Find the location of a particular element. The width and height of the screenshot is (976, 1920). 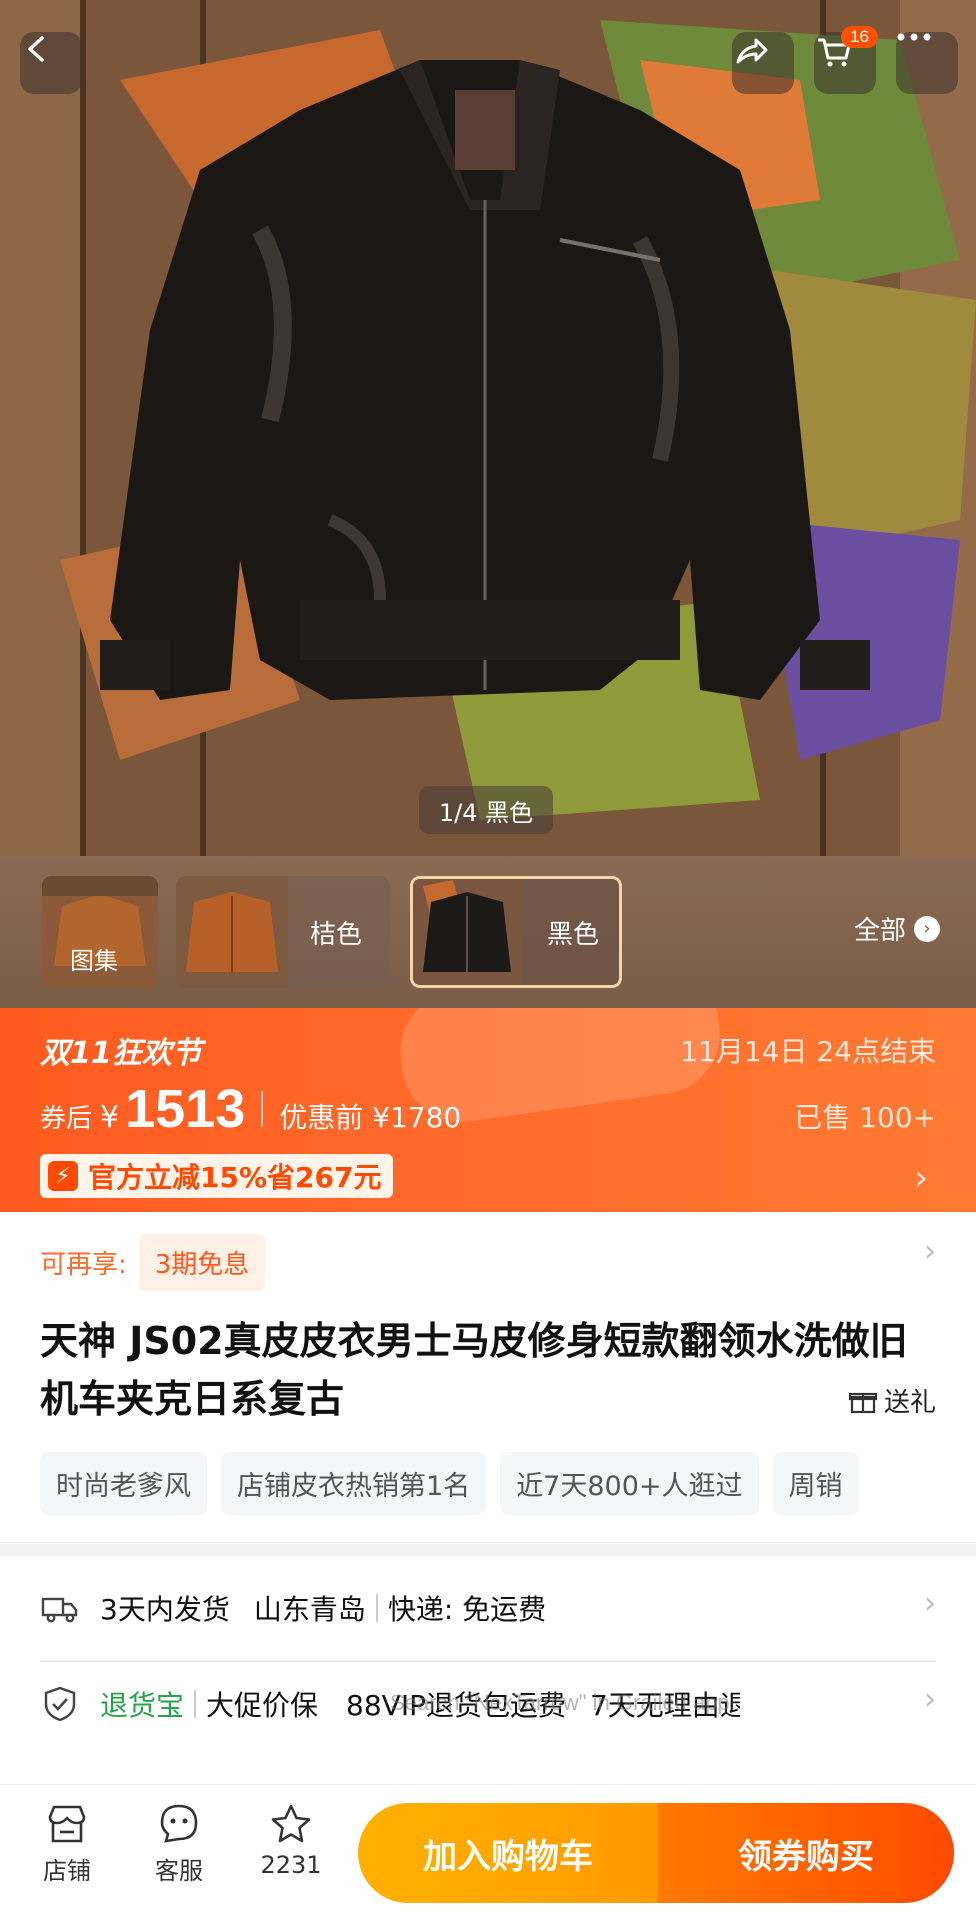

price-prefix: 券后 is located at coordinates (66, 1119).